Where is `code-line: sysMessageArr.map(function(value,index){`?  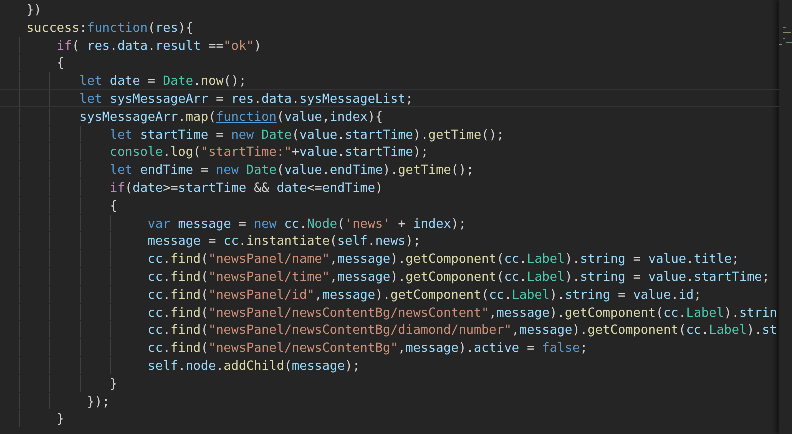
code-line: sysMessageArr.map(function(value,index){ is located at coordinates (389, 115).